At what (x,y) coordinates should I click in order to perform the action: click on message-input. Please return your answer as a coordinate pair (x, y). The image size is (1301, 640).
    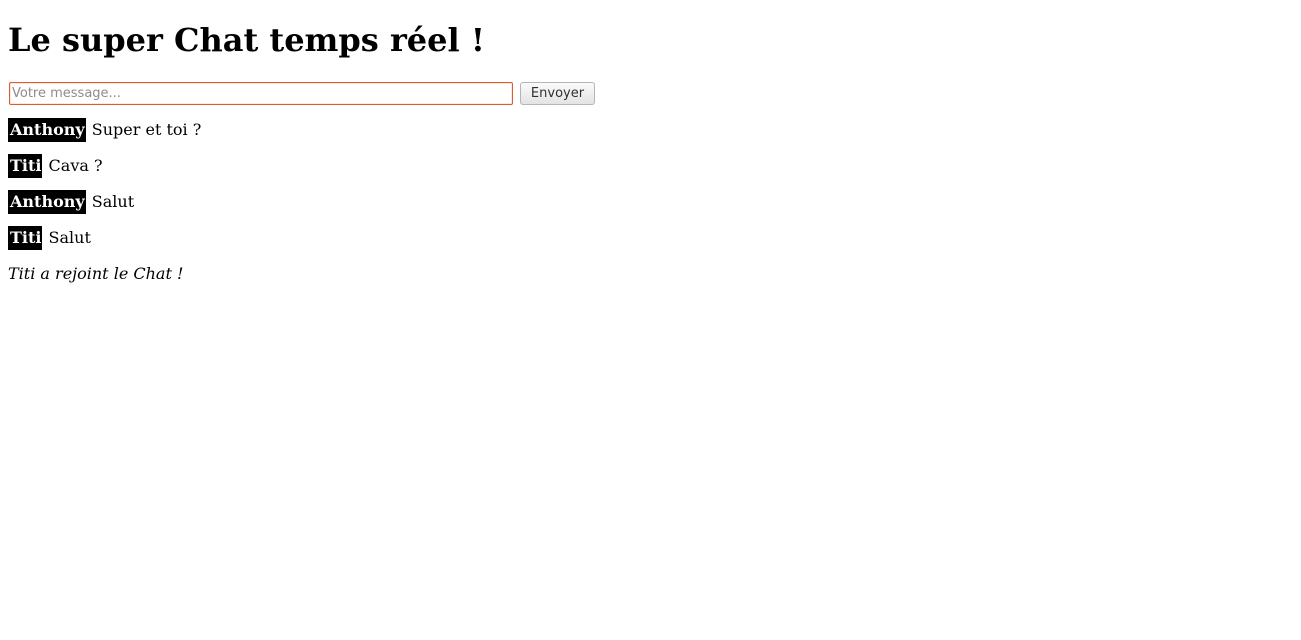
    Looking at the image, I should click on (261, 93).